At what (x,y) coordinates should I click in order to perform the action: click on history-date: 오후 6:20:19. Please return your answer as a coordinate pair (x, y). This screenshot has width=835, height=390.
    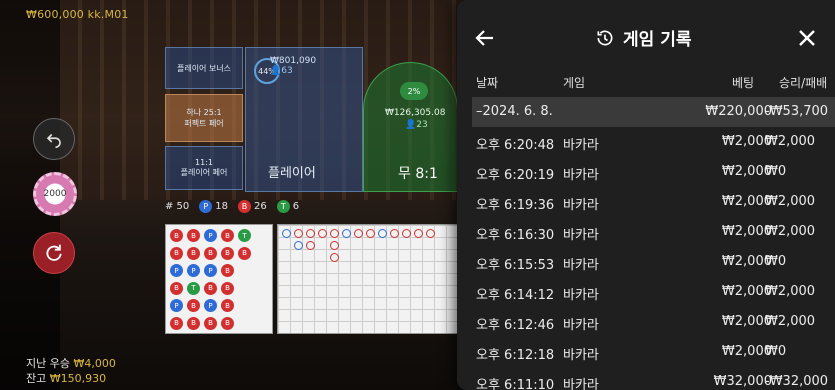
    Looking at the image, I should click on (515, 175).